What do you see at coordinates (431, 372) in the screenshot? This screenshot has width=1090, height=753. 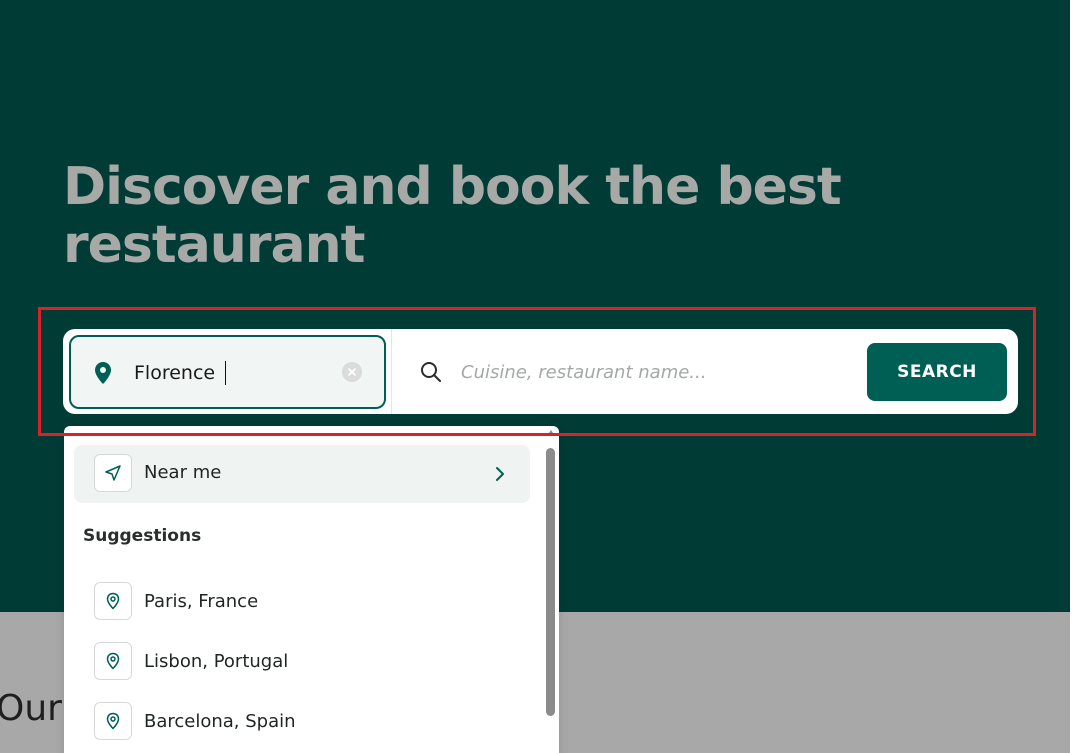 I see `search-icon` at bounding box center [431, 372].